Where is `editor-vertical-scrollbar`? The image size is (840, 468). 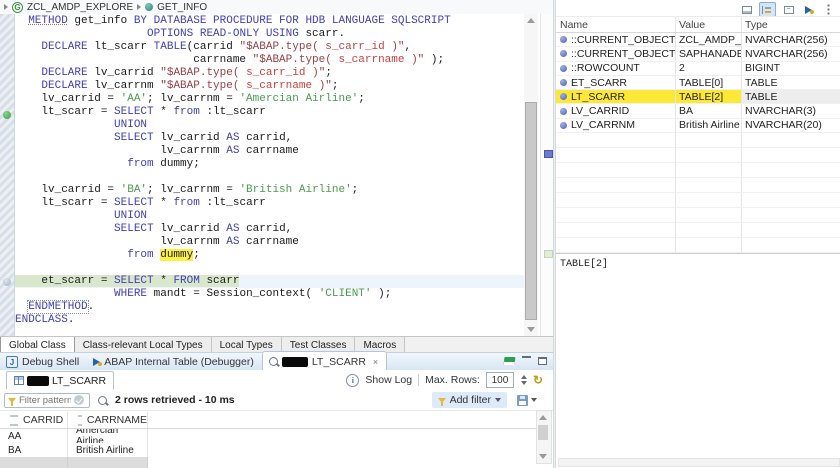
editor-vertical-scrollbar is located at coordinates (531, 175).